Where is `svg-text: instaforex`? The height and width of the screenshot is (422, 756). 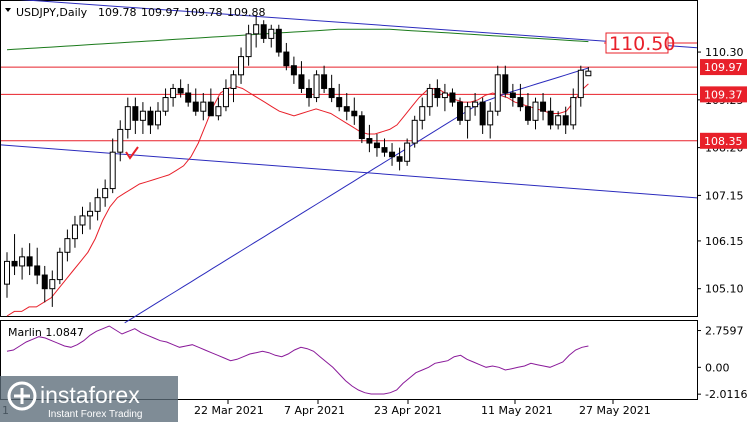
svg-text: instaforex is located at coordinates (90, 395).